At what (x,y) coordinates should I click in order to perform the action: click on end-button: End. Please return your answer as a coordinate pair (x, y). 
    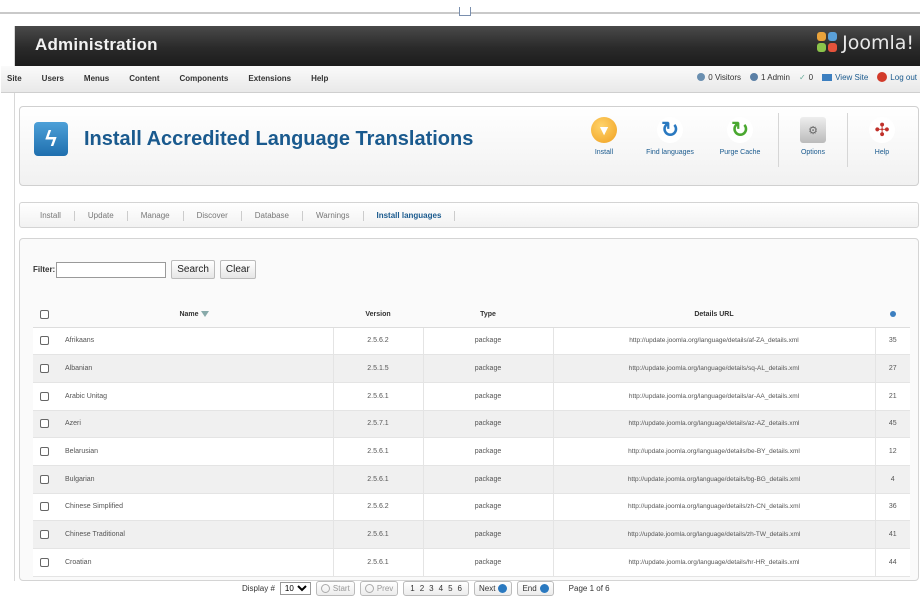
    Looking at the image, I should click on (535, 588).